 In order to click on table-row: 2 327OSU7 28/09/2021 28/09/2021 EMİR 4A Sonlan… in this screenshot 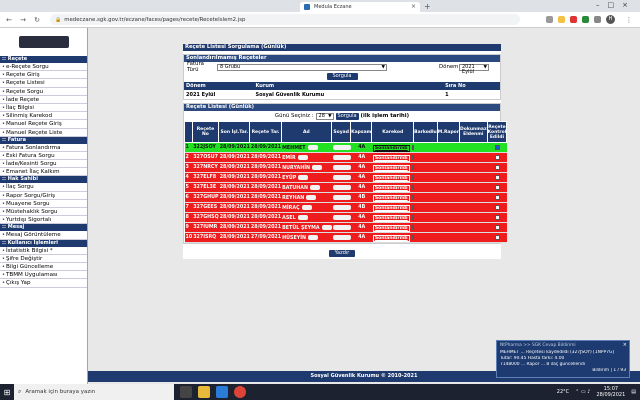, I will do `click(345, 157)`.